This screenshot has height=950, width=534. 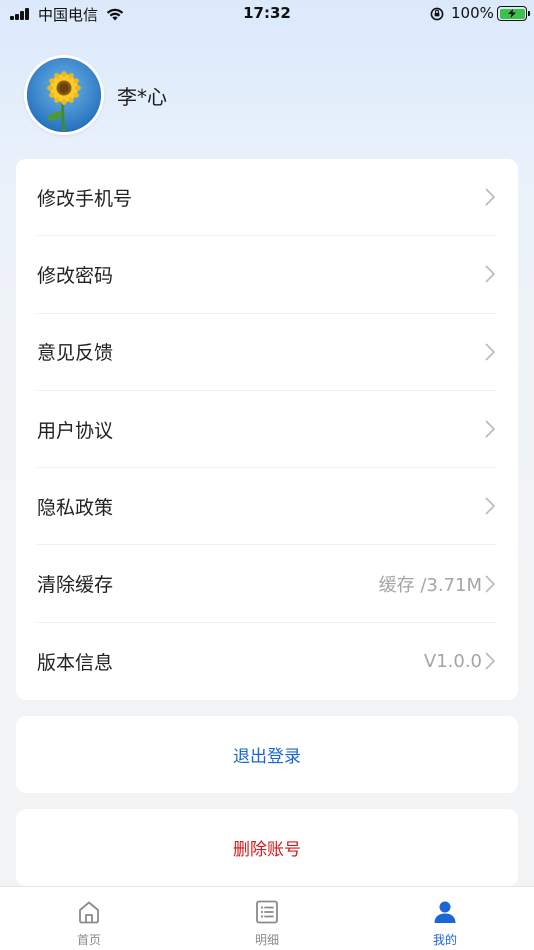 I want to click on settings-item-label: 版本信息, so click(x=75, y=662).